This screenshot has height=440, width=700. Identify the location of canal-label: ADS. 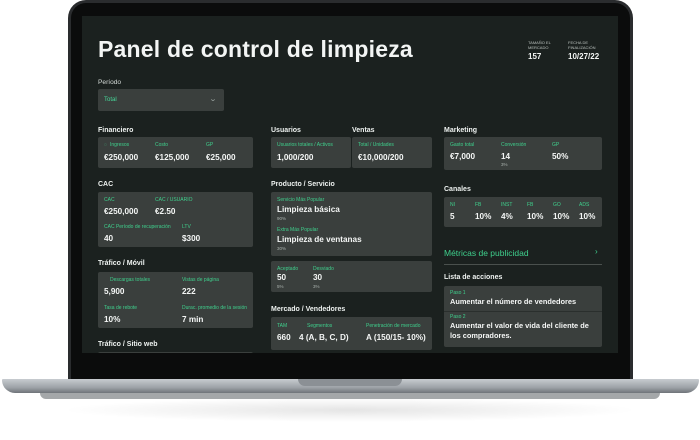
(584, 205).